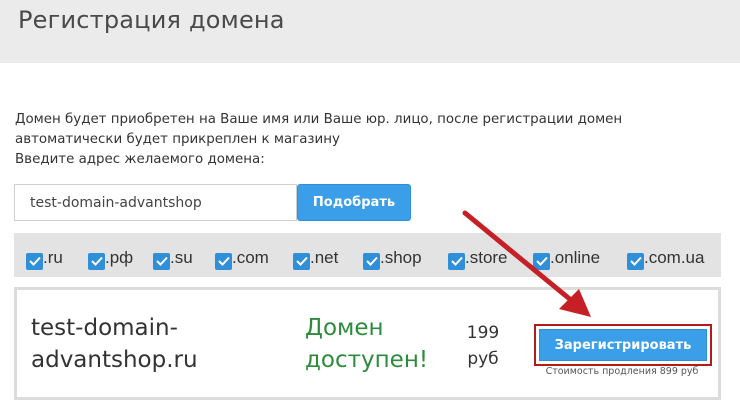  I want to click on zone-label: .рф, so click(119, 257).